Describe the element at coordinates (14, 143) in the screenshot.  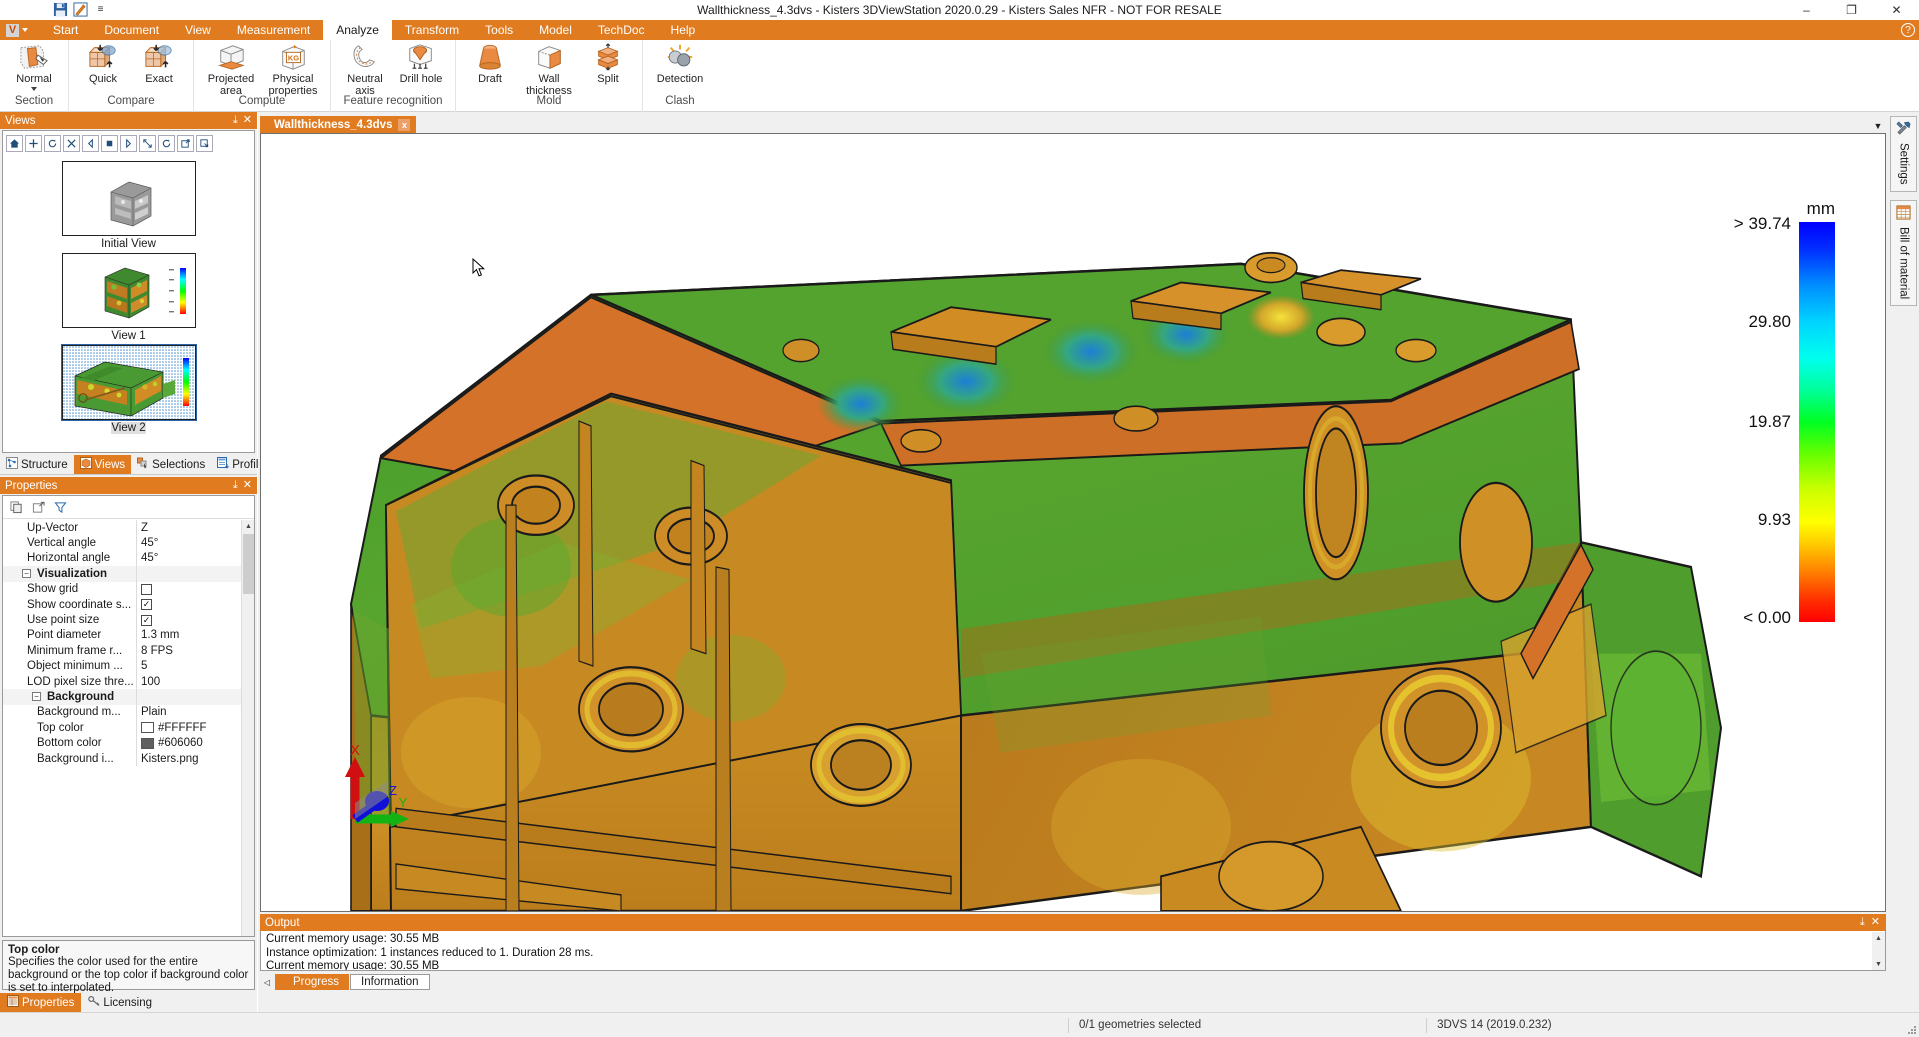
I see `home-icon` at that location.